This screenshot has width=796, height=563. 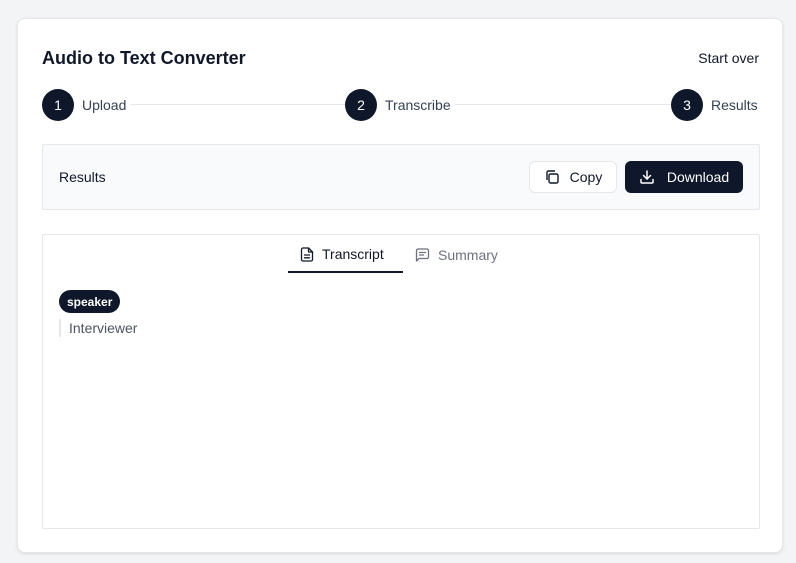 I want to click on message-square-icon, so click(x=422, y=255).